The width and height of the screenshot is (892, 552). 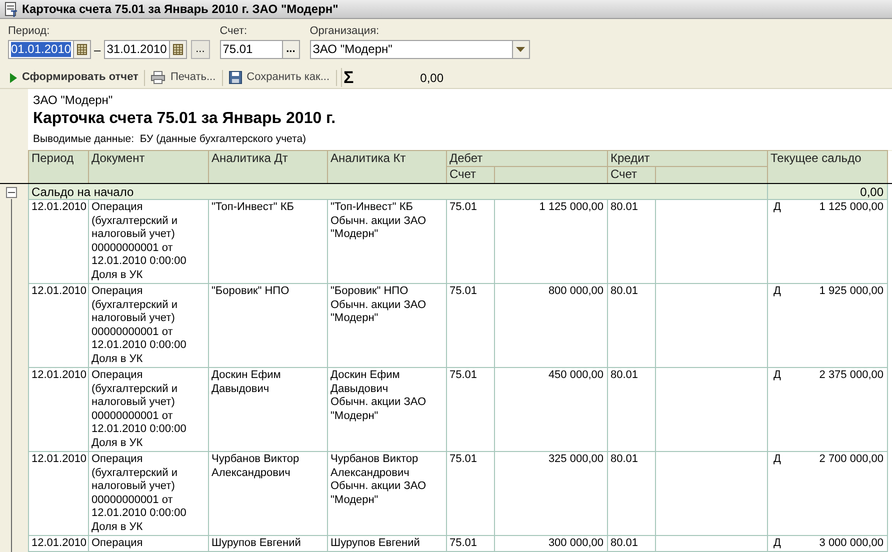 What do you see at coordinates (827, 167) in the screenshot?
I see `column-header: Текущее сальдо` at bounding box center [827, 167].